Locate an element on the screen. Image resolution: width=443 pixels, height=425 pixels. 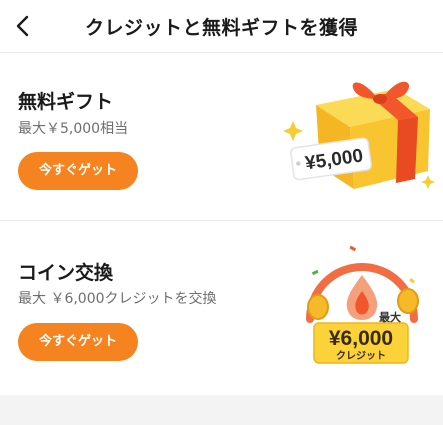
free-gift-subtitle: 最大￥5,000相当 is located at coordinates (73, 129).